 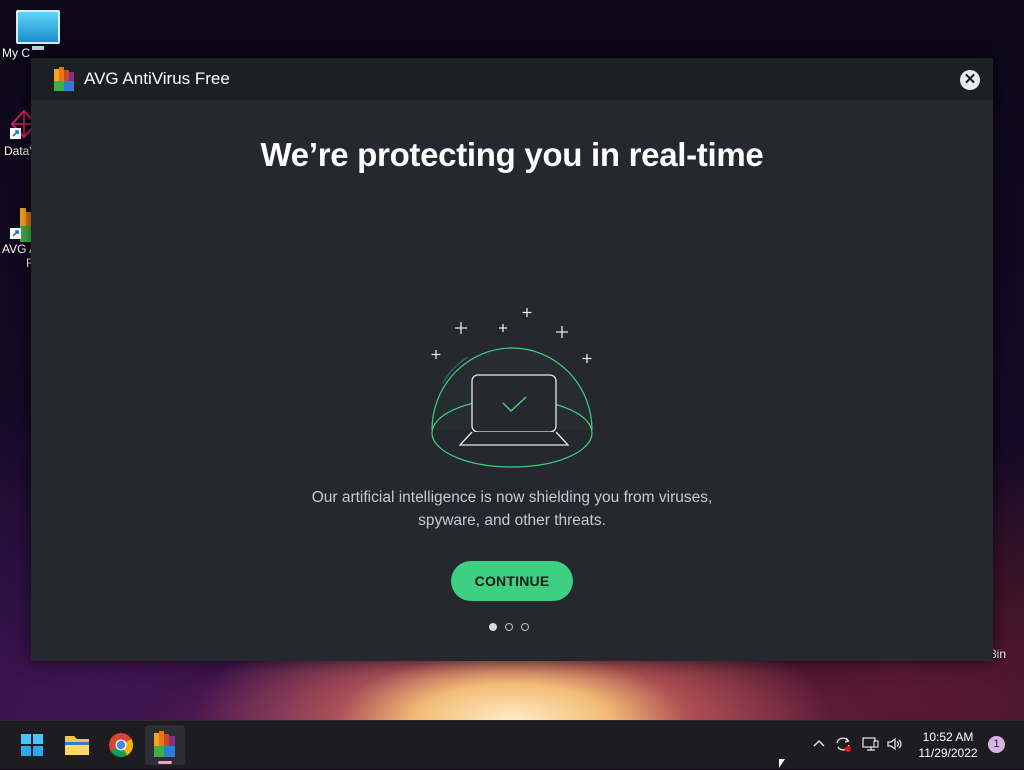 I want to click on page-title: We’re protecting you in real-time, so click(x=512, y=154).